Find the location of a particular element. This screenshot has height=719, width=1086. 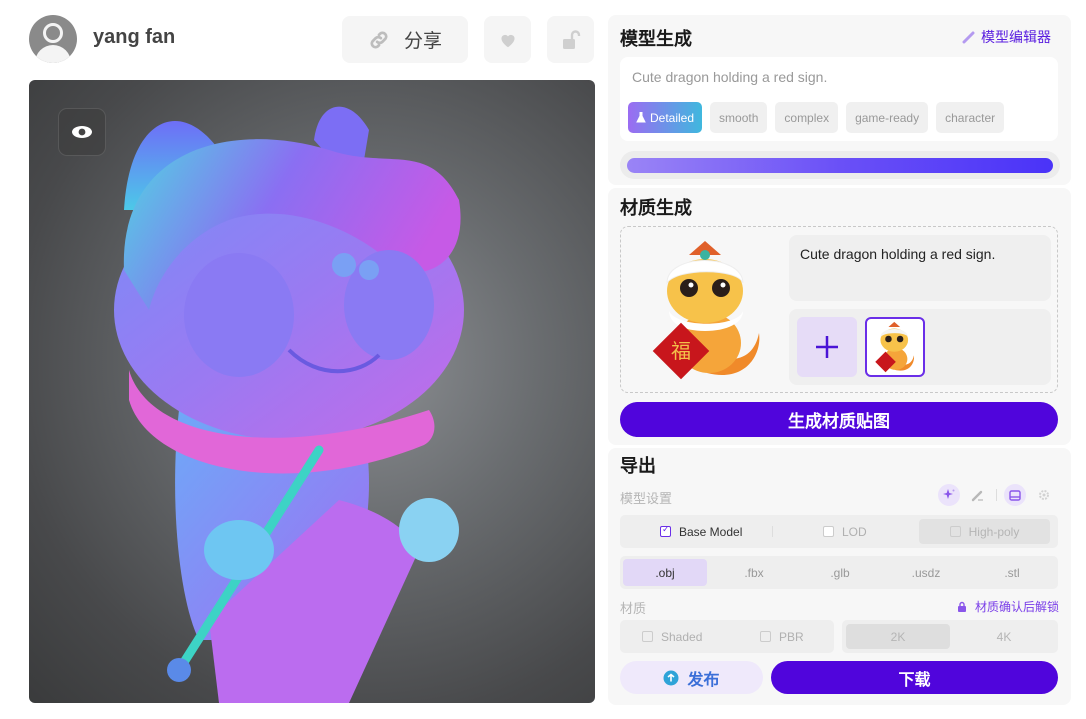

option-label: LOD is located at coordinates (854, 531).